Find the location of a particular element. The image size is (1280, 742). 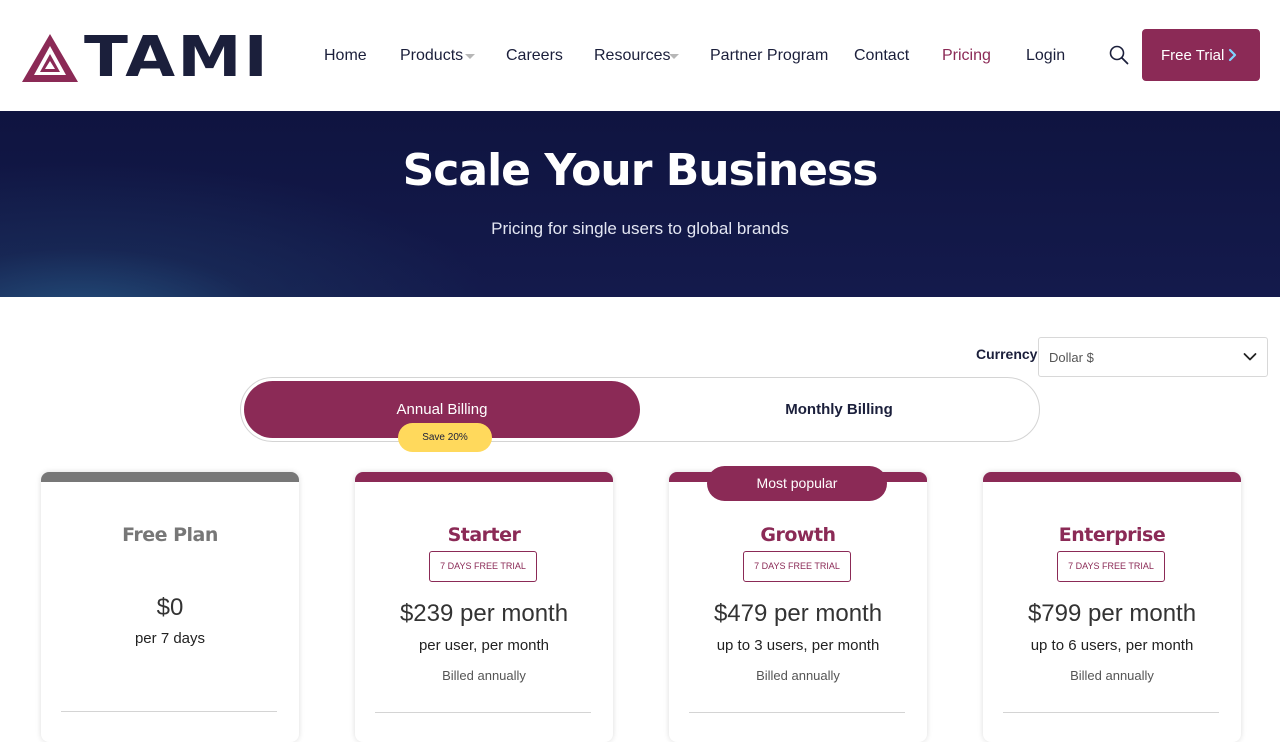

plan-note: per 7 days is located at coordinates (170, 638).